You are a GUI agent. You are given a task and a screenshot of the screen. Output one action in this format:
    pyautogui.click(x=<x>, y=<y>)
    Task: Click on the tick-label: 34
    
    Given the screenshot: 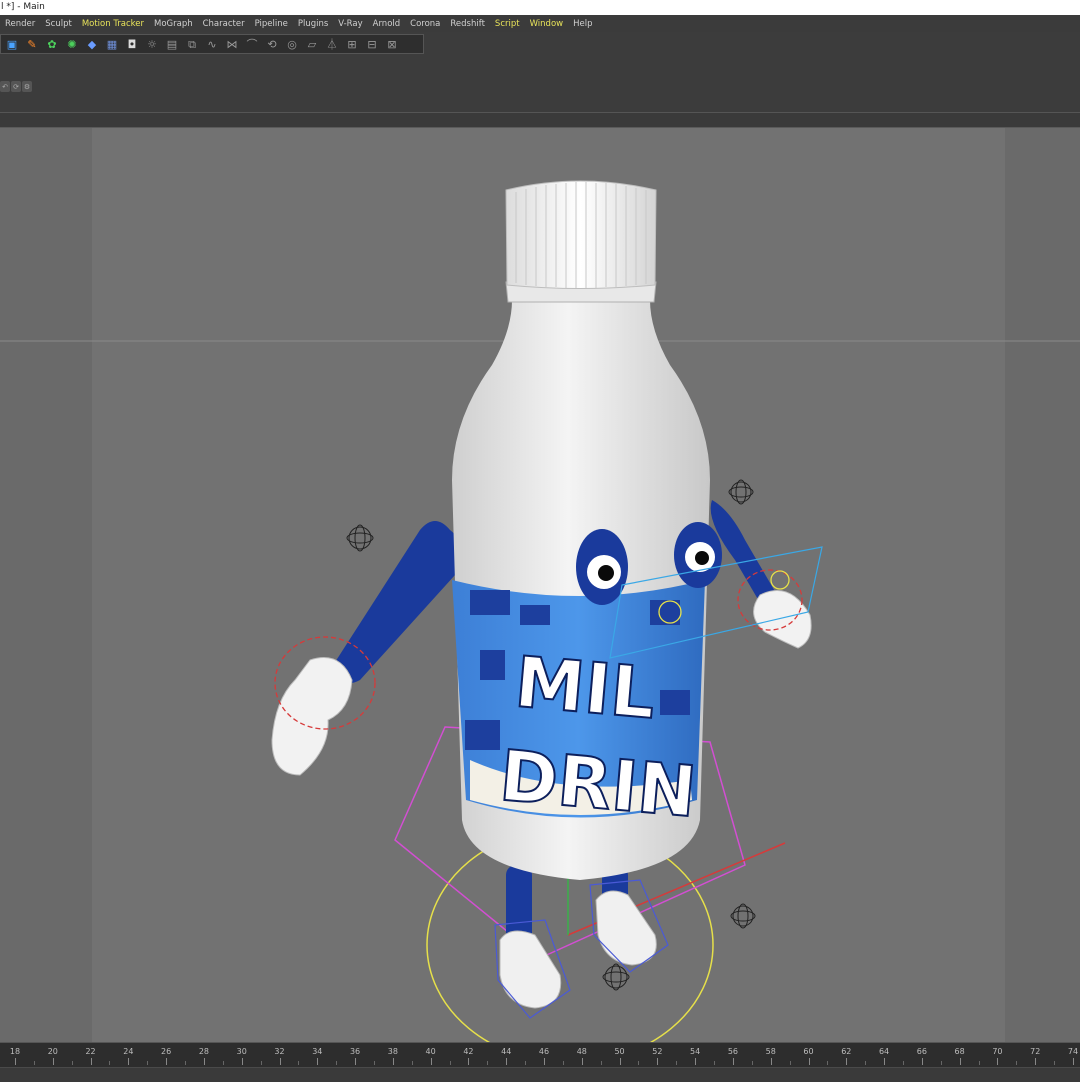 What is the action you would take?
    pyautogui.click(x=317, y=1051)
    